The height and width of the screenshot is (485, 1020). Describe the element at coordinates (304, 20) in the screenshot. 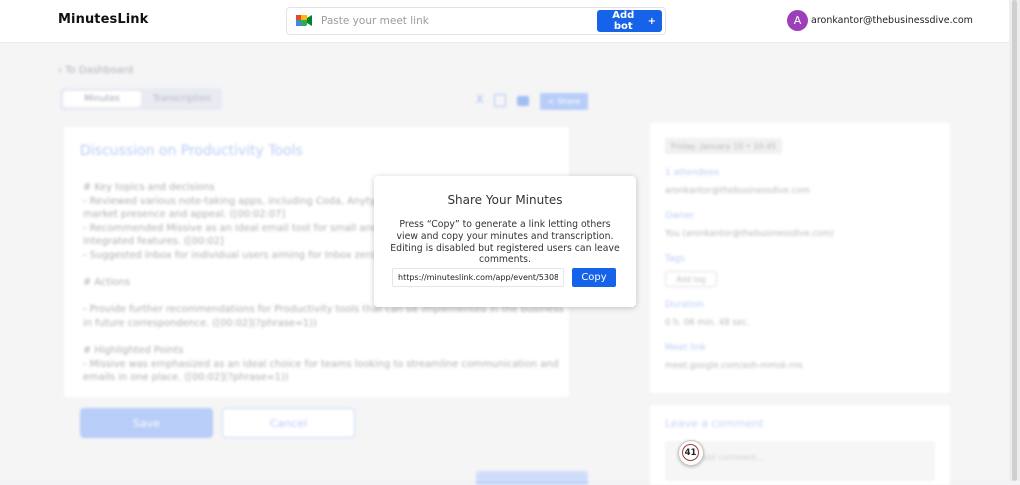

I see `google-meet-icon` at that location.